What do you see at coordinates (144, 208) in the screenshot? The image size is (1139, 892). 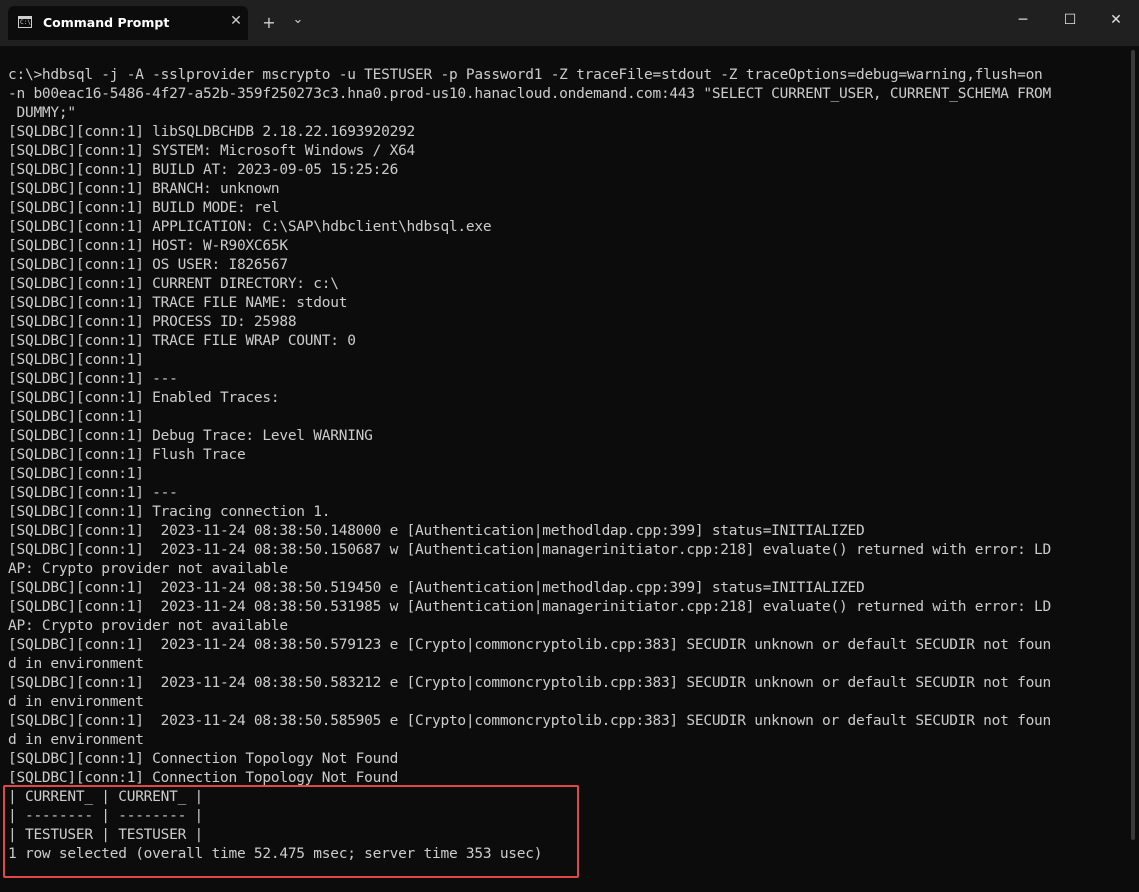 I see `terminal-line: [SQLDBC][conn:1] BUILD MODE: rel` at bounding box center [144, 208].